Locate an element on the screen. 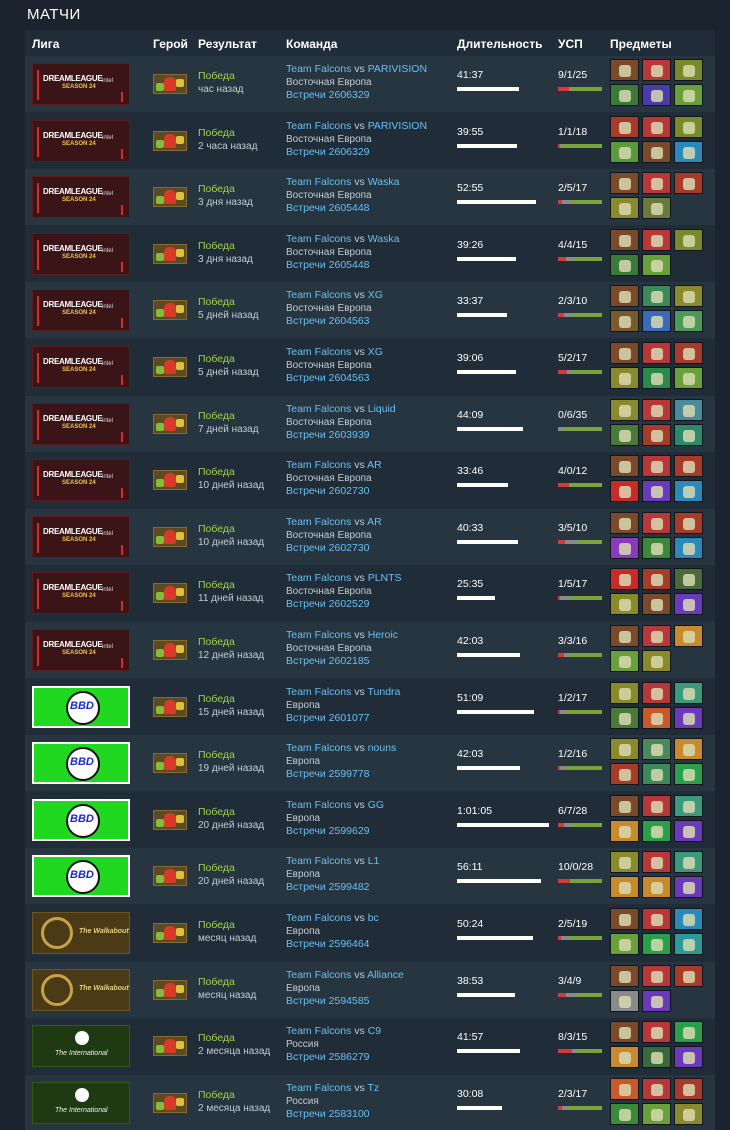 This screenshot has width=730, height=1130. match-link: Встречи 2594585 is located at coordinates (345, 1001).